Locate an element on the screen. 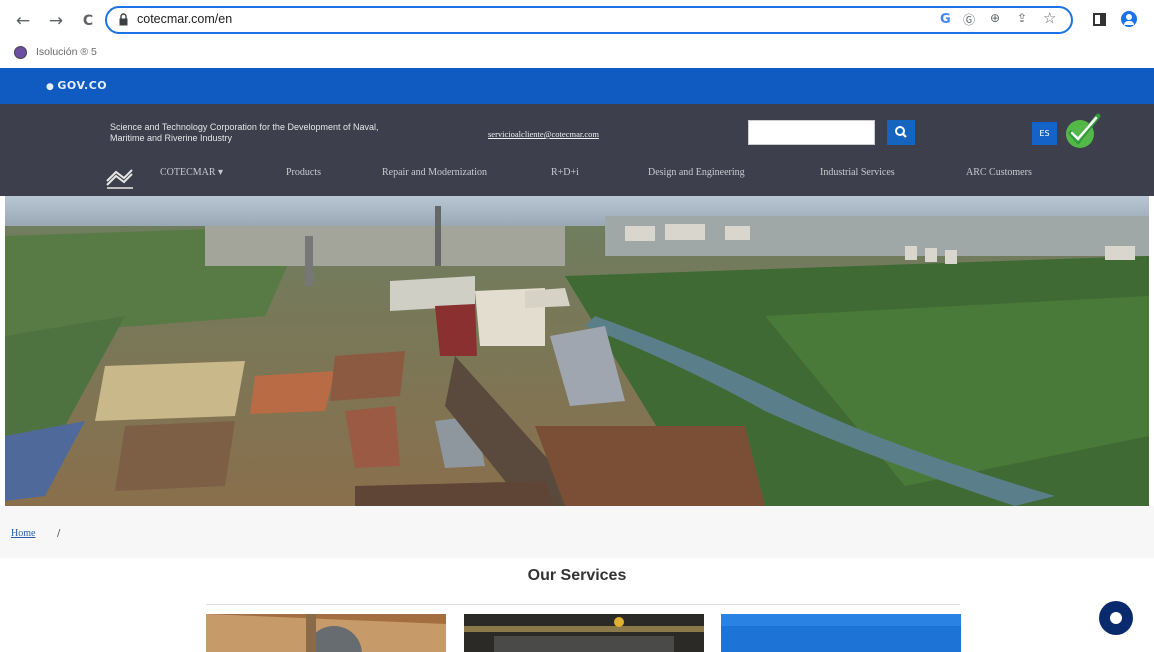  search-input is located at coordinates (811, 132).